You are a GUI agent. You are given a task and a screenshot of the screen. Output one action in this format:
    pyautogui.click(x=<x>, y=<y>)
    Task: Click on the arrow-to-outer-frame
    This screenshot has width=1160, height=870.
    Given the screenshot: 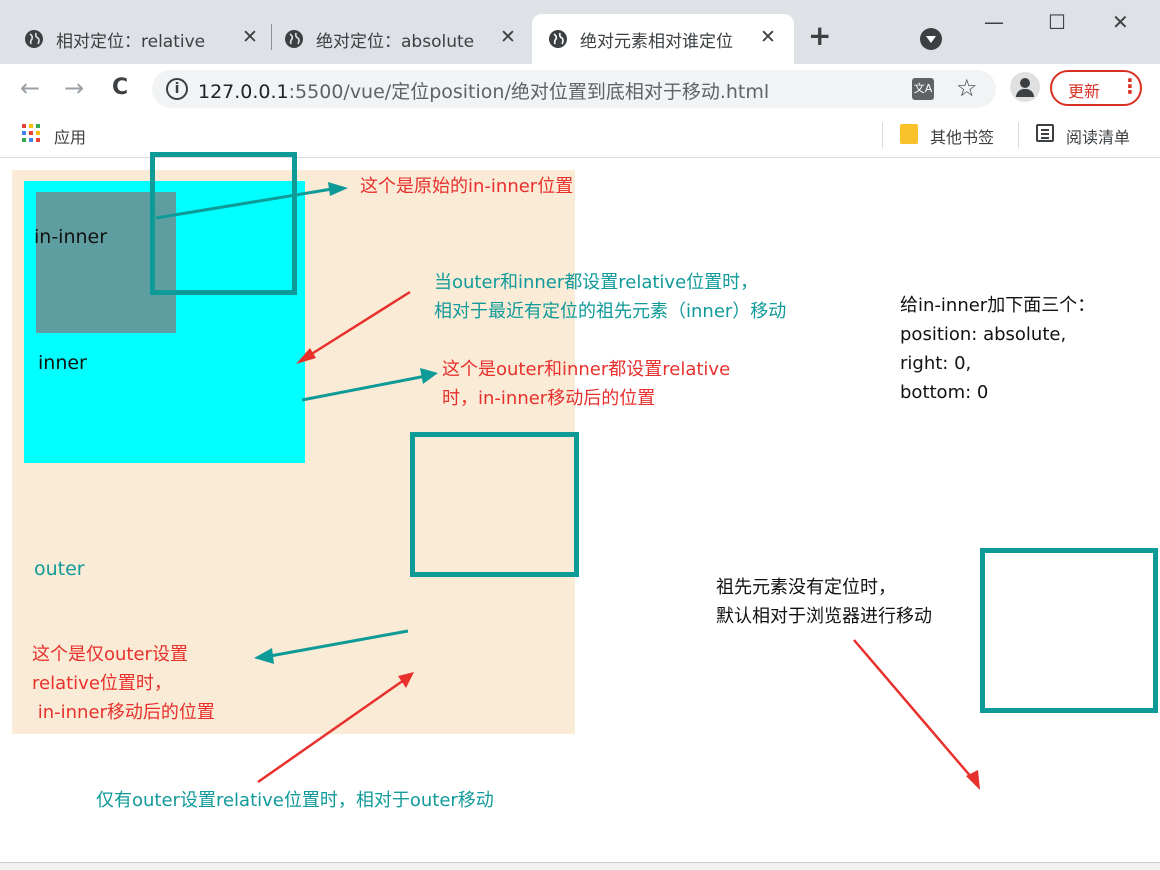 What is the action you would take?
    pyautogui.click(x=331, y=731)
    